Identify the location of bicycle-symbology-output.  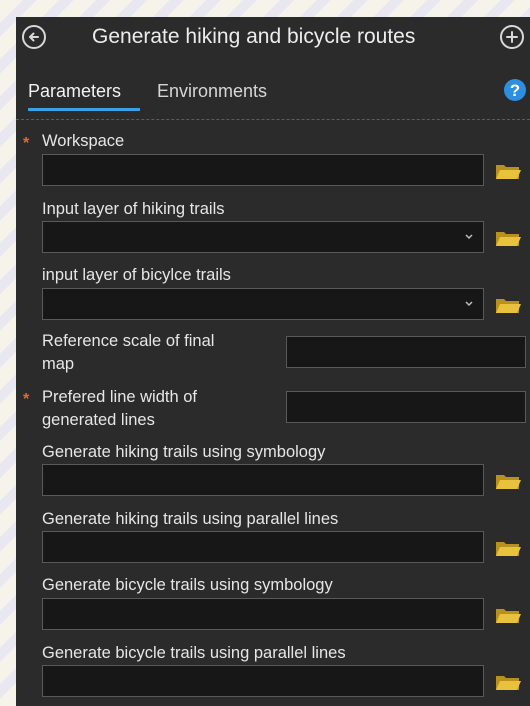
(263, 614).